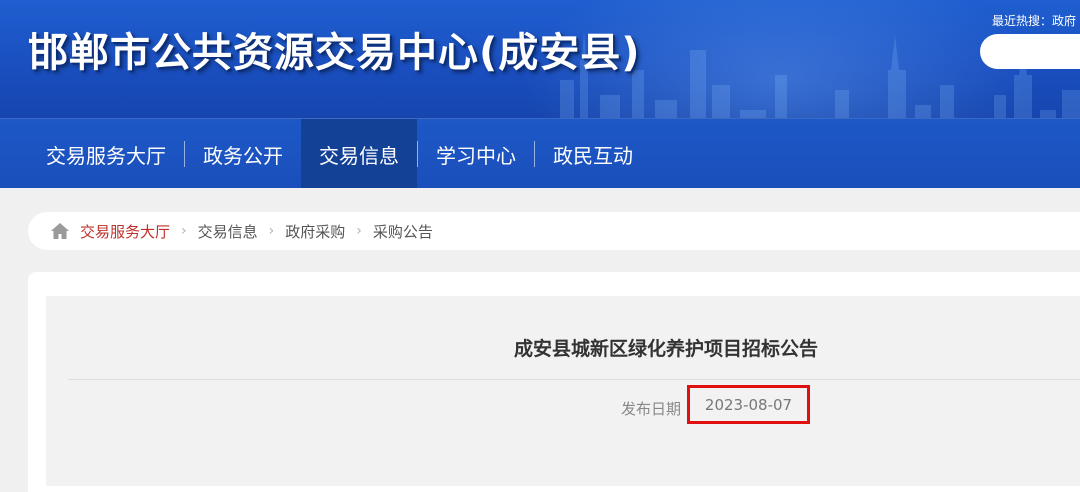  I want to click on breadcrumb-item-government-procurement: 政府采购, so click(315, 231).